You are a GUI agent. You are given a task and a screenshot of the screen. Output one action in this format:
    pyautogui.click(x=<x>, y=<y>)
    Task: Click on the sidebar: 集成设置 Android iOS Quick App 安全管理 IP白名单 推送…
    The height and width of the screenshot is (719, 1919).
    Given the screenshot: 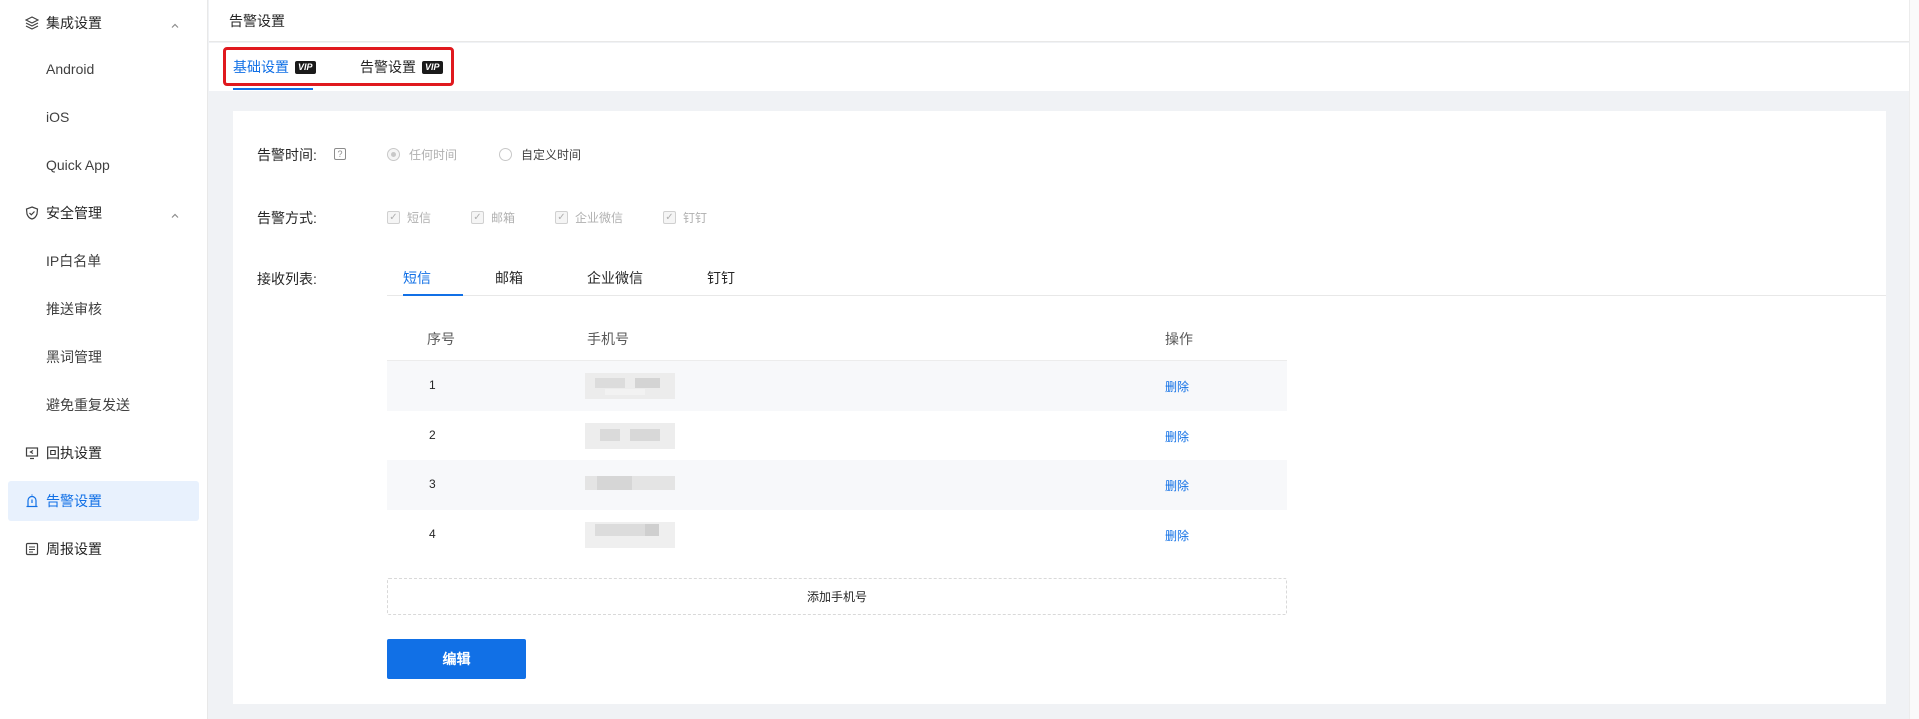 What is the action you would take?
    pyautogui.click(x=104, y=359)
    